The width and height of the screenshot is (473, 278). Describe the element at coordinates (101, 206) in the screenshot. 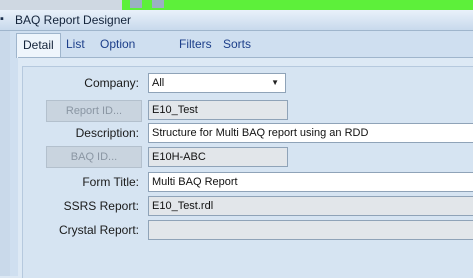

I see `ssrs-report-label: SSRS Report:` at that location.